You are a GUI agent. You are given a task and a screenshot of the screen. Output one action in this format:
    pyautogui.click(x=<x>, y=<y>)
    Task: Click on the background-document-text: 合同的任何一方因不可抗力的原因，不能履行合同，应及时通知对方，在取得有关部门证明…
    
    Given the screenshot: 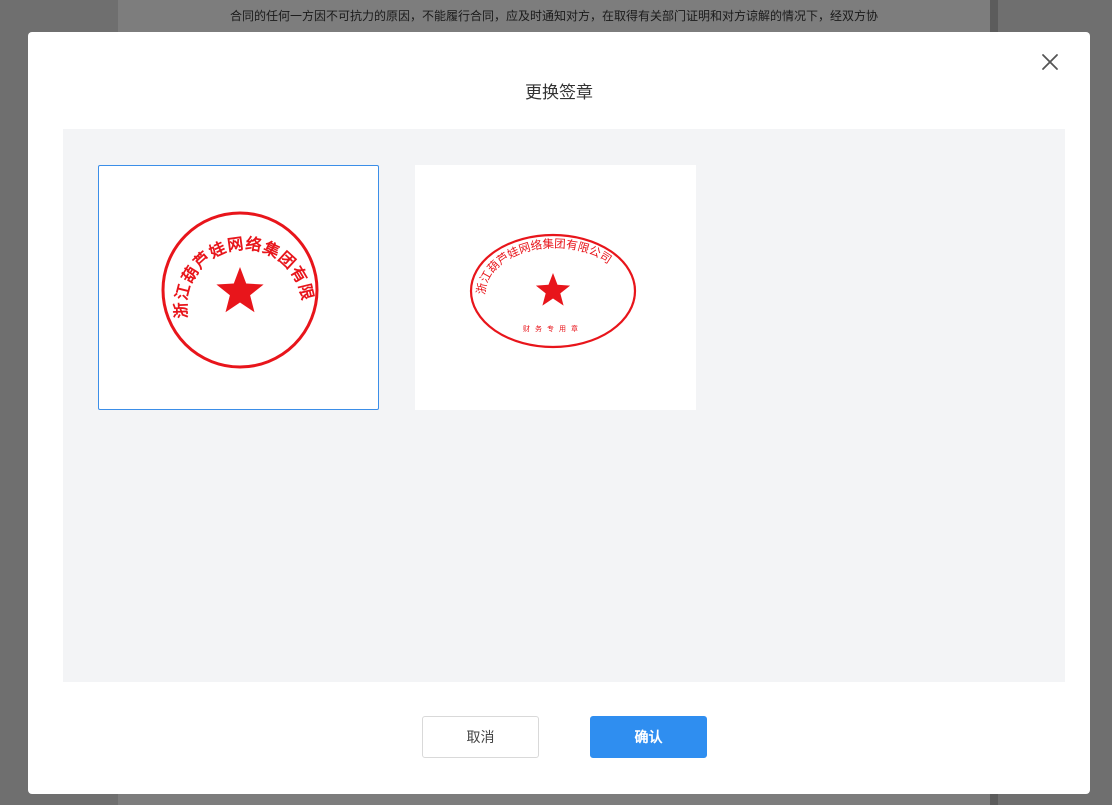 What is the action you would take?
    pyautogui.click(x=553, y=16)
    